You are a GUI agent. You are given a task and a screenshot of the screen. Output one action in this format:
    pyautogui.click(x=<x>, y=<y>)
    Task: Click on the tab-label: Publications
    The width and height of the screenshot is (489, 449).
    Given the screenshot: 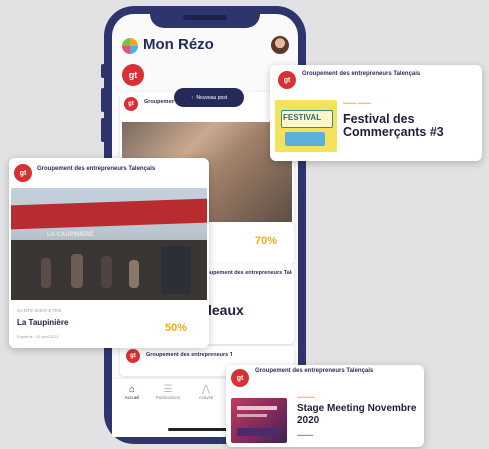 What is the action you would take?
    pyautogui.click(x=168, y=397)
    